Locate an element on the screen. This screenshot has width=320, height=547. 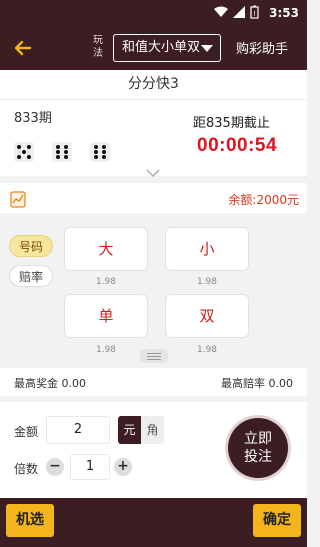
die-five-icon is located at coordinates (24, 152).